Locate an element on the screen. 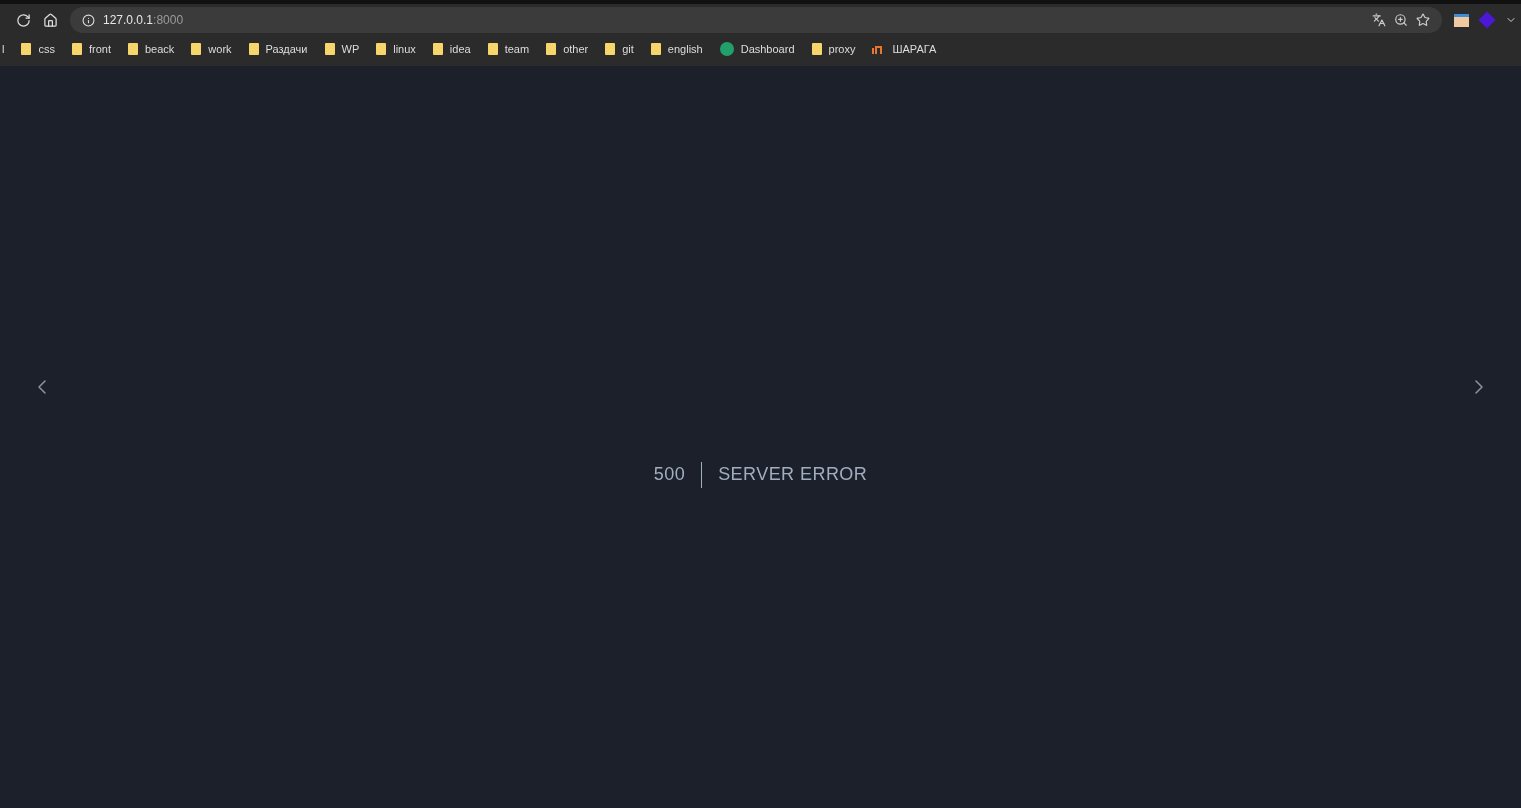  home-icon is located at coordinates (50, 20).